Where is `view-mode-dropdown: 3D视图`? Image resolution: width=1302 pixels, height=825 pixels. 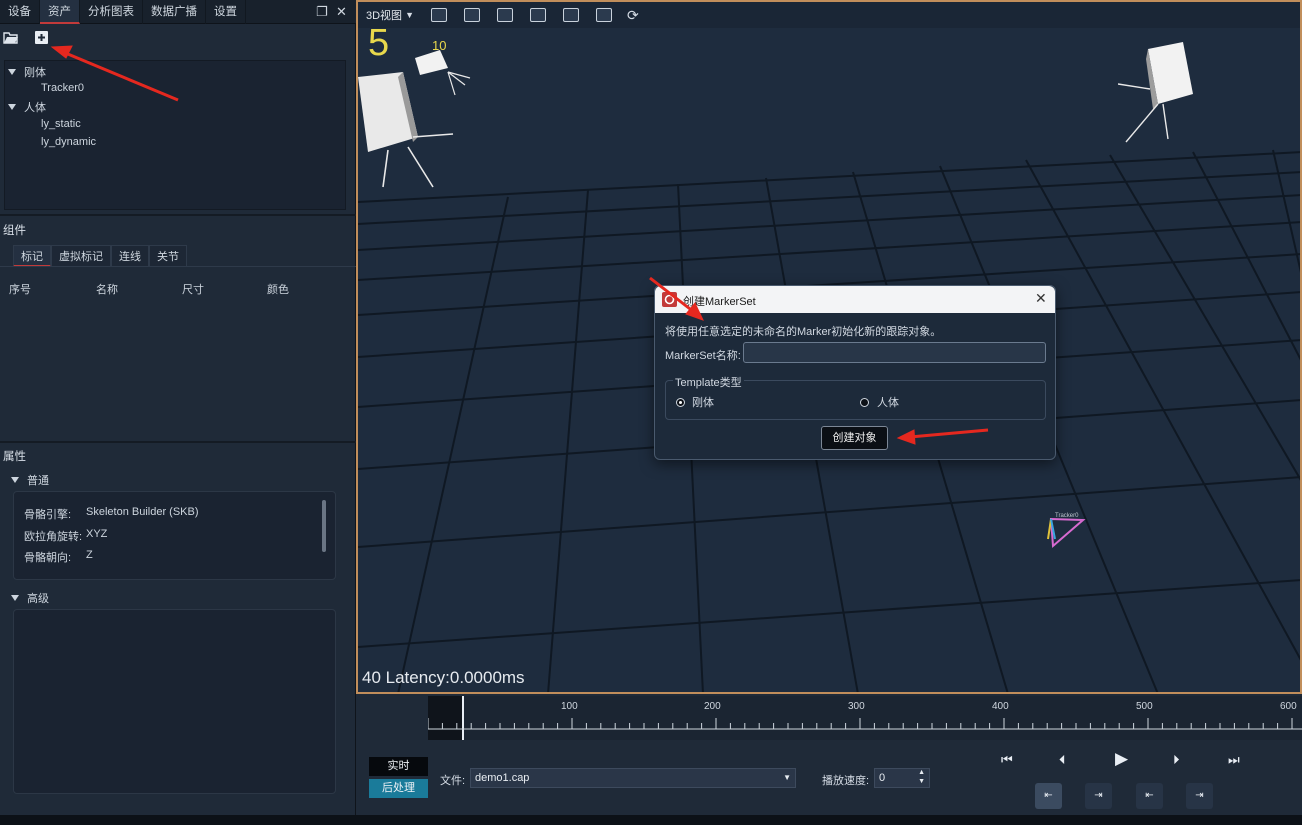
view-mode-dropdown: 3D视图 is located at coordinates (384, 15).